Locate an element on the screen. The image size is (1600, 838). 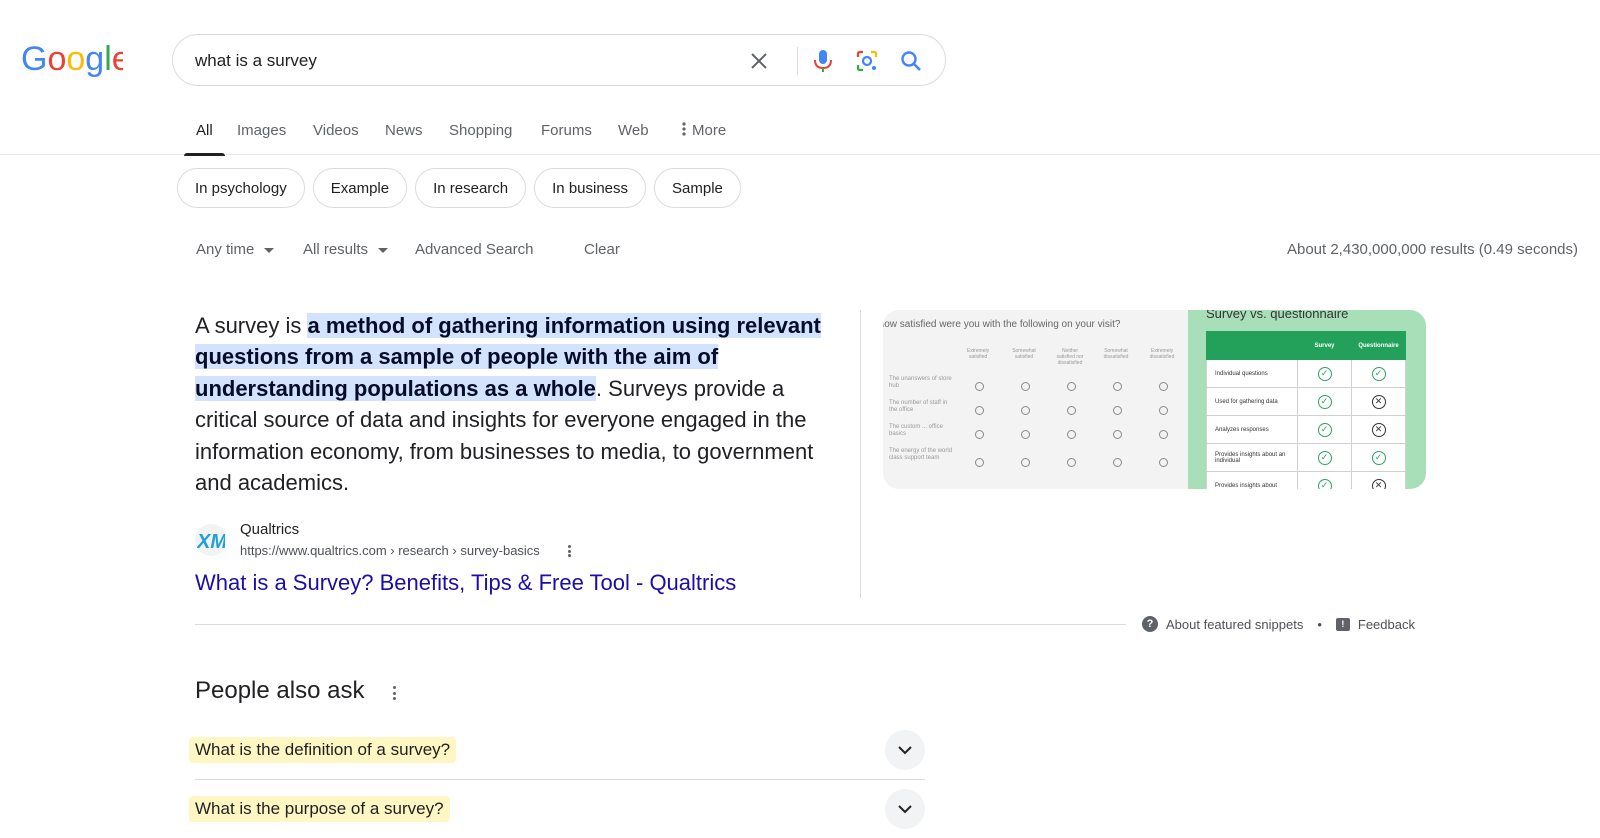
chip-in-research: In research is located at coordinates (471, 188).